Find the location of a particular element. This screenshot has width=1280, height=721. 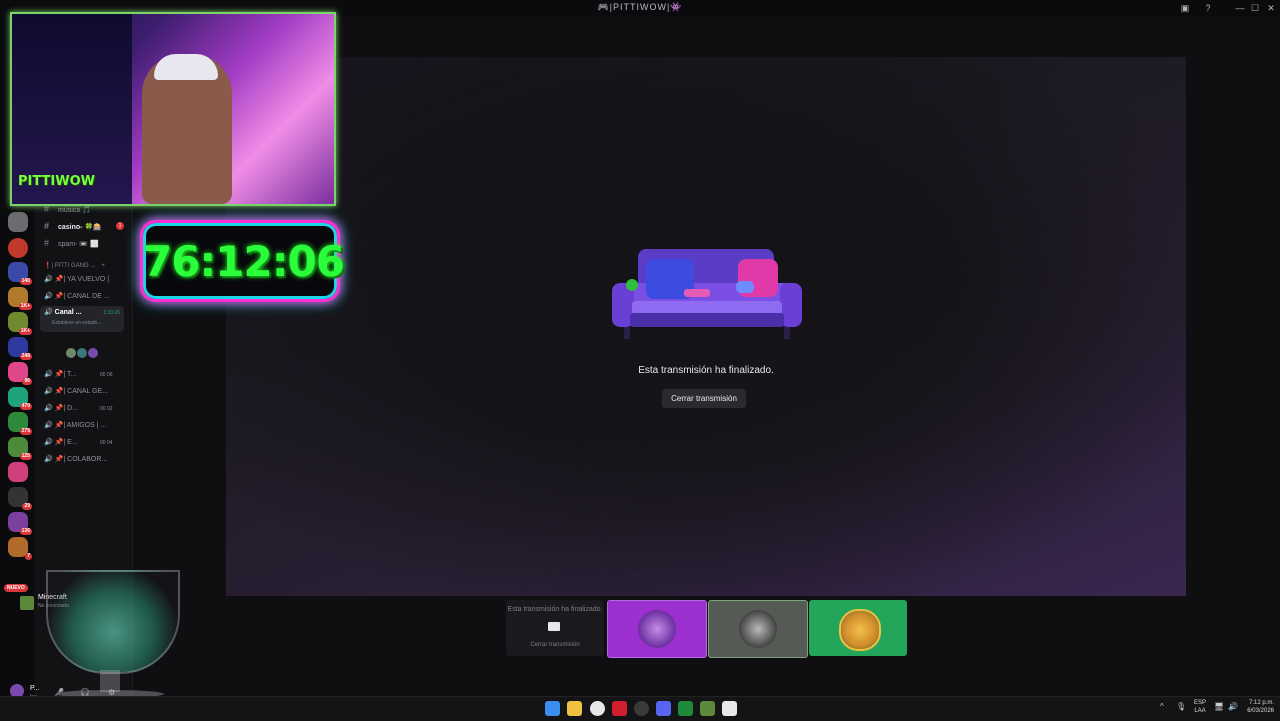

voice-channel: 🔊 📌| T... 00 06 is located at coordinates (103, 375).